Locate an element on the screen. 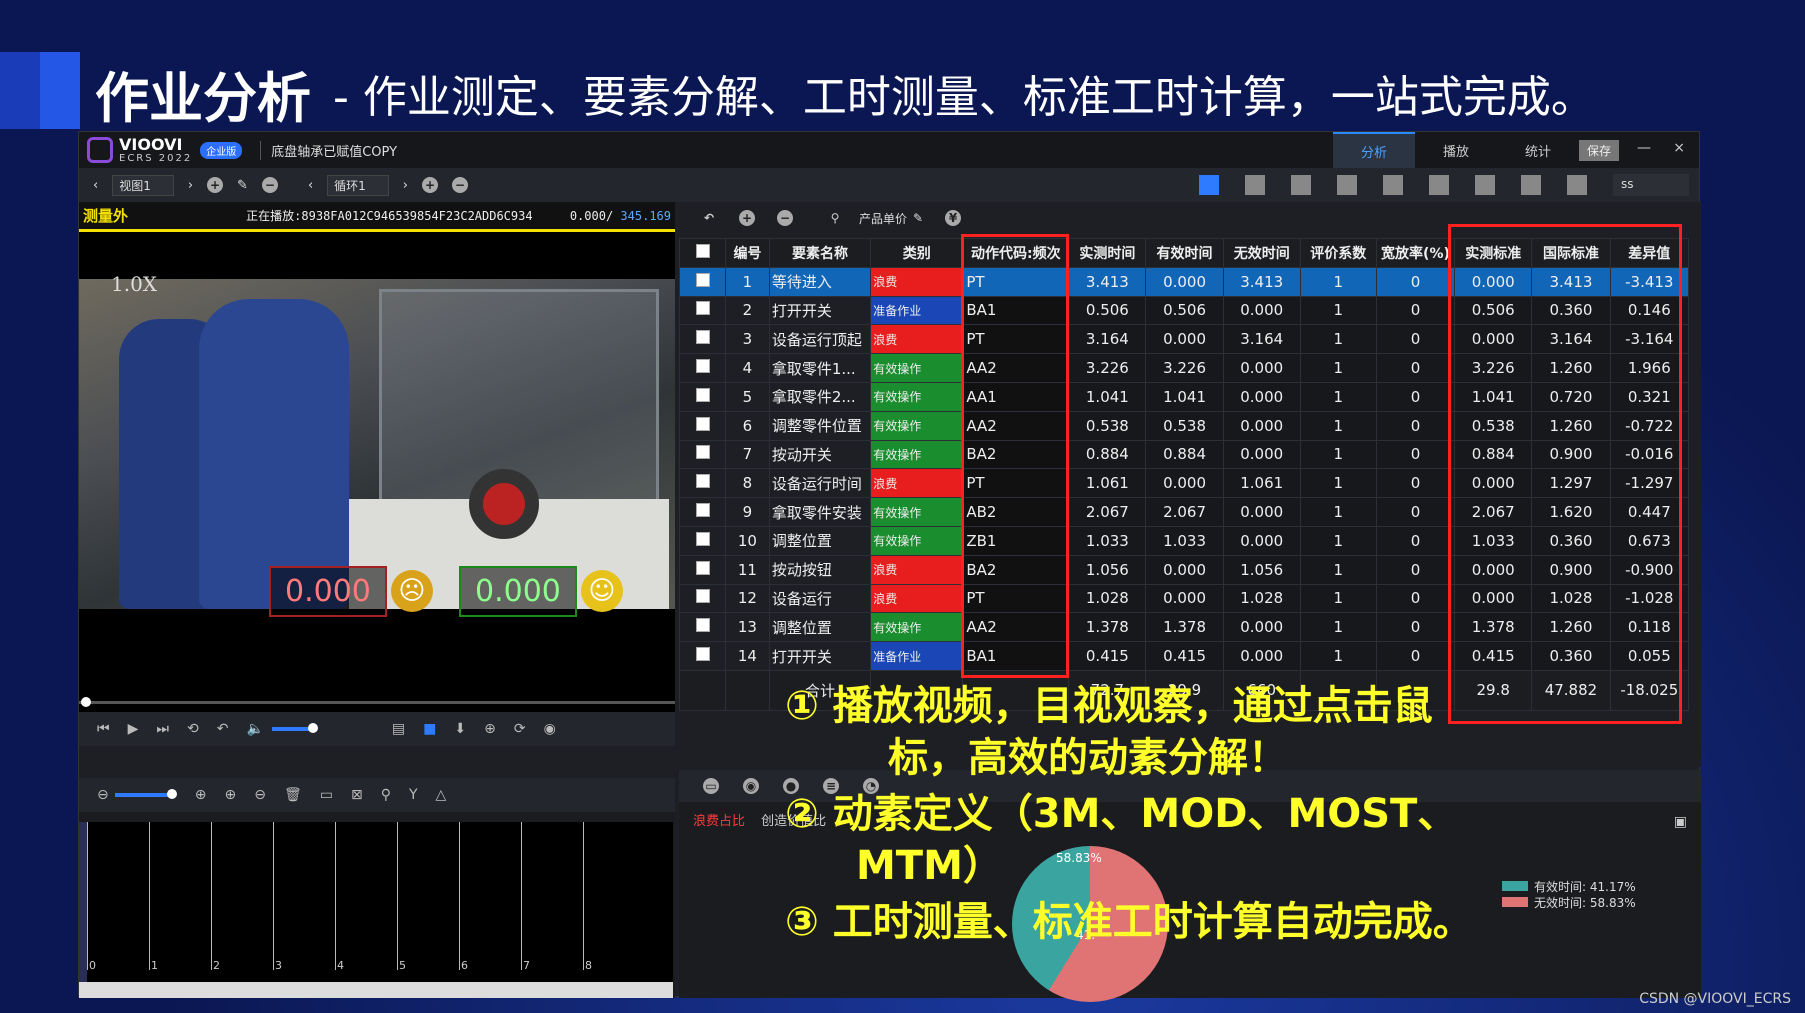 The height and width of the screenshot is (1013, 1805). cell-name: 等待进入 is located at coordinates (820, 281).